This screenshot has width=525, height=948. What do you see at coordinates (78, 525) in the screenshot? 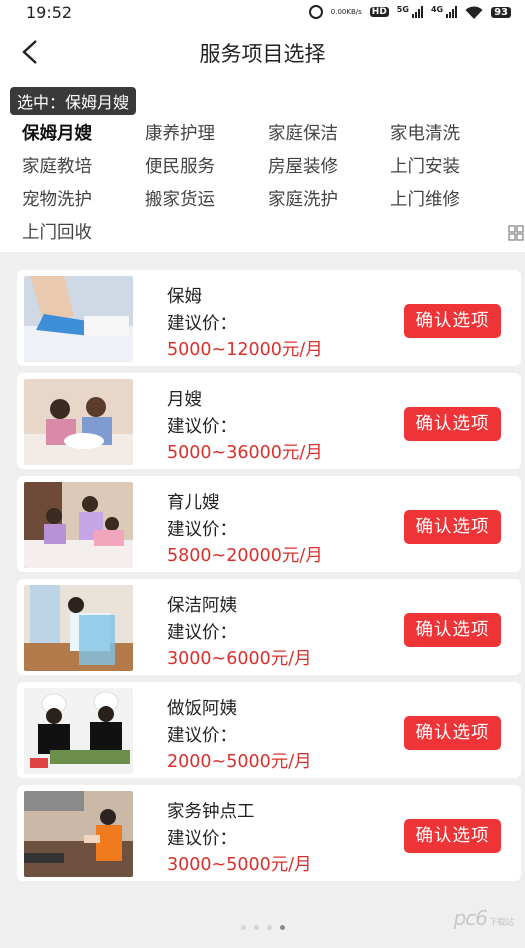
I see `service-image-childcare` at bounding box center [78, 525].